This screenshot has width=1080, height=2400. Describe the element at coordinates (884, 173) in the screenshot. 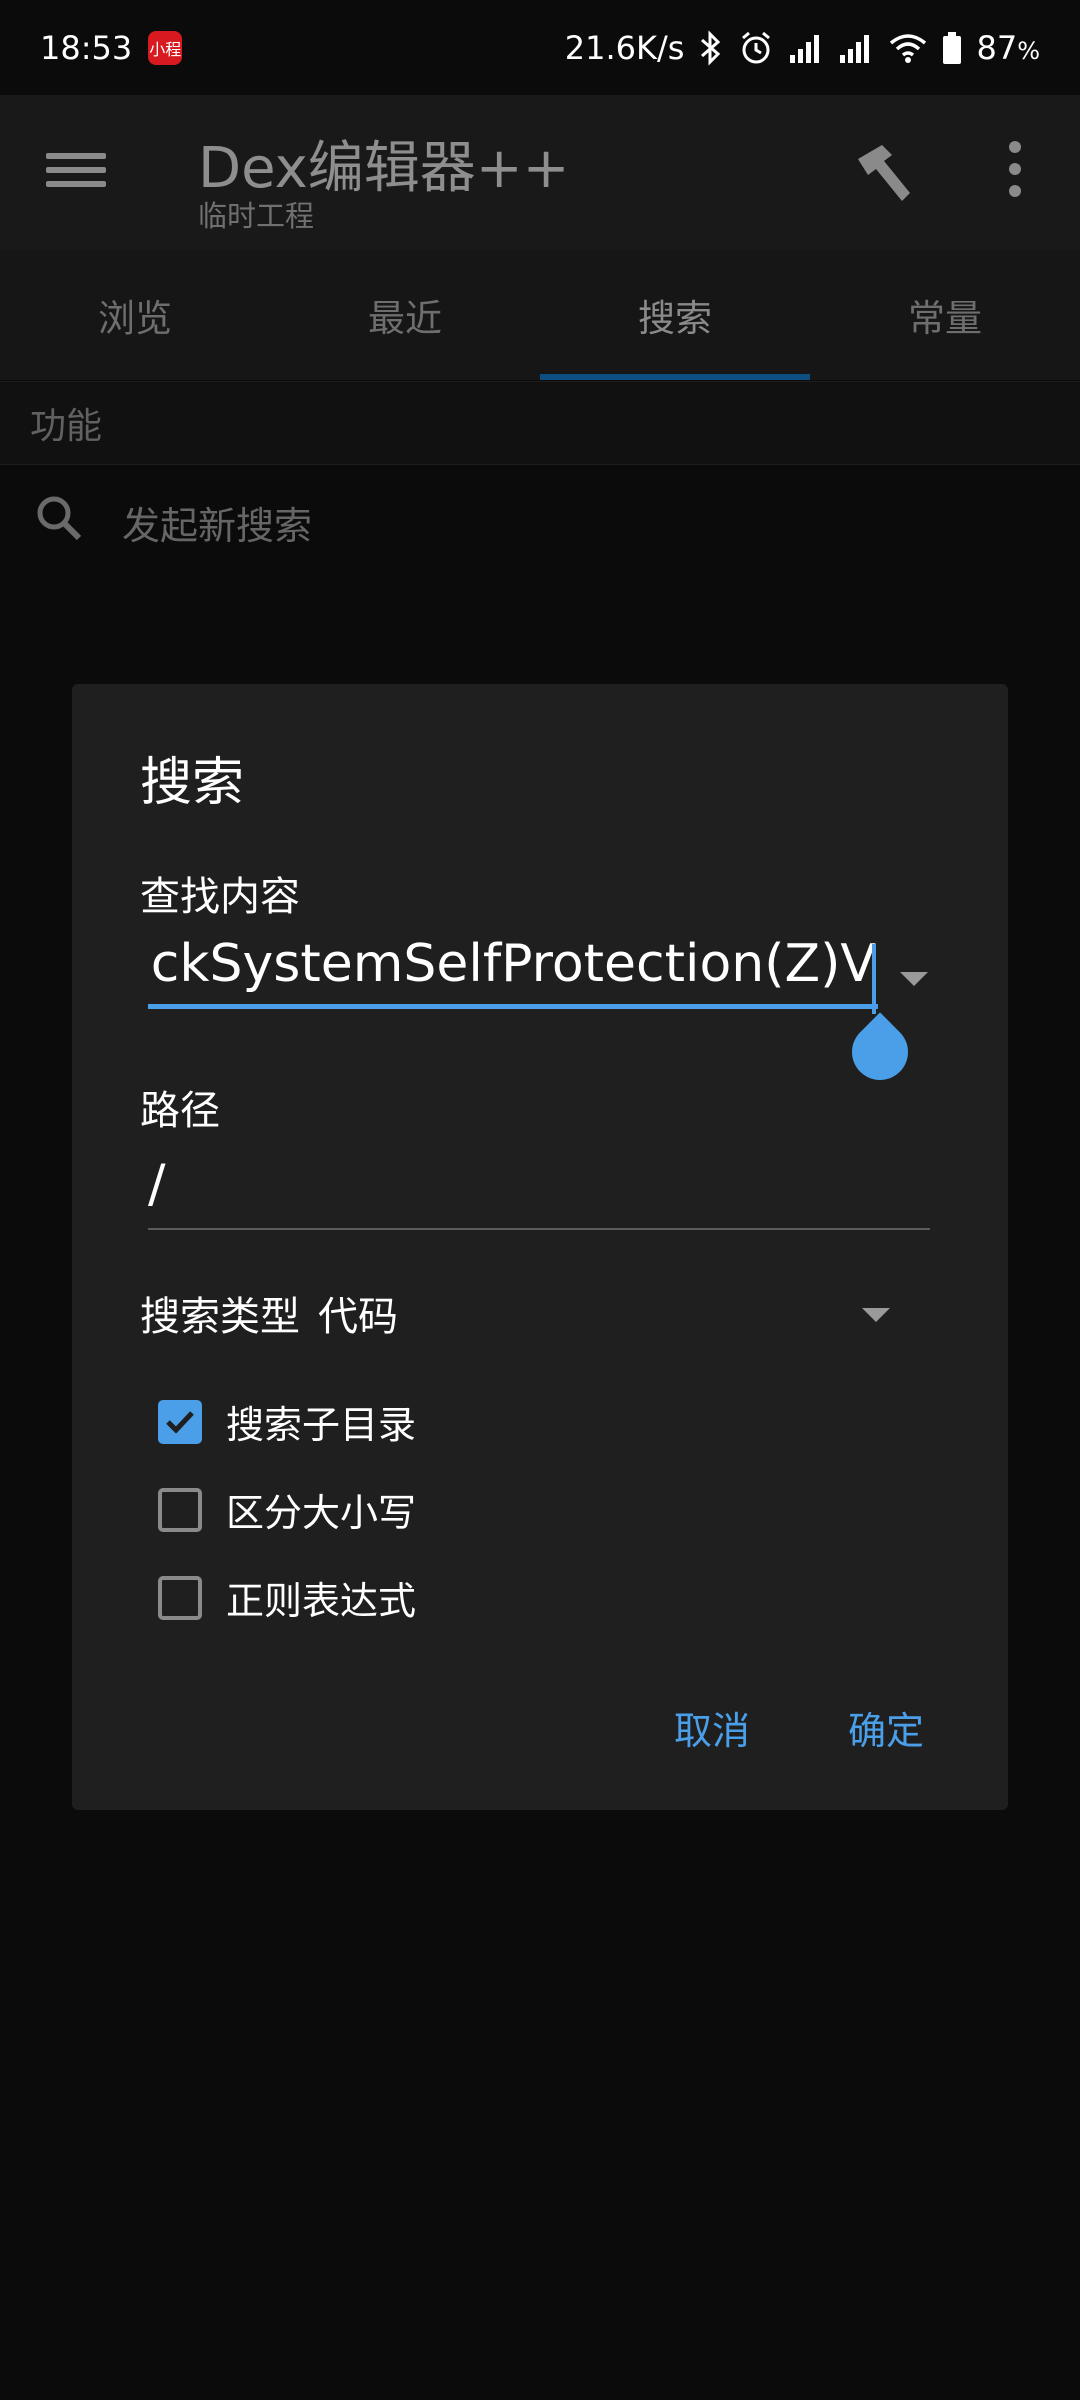

I see `hammer-icon` at that location.